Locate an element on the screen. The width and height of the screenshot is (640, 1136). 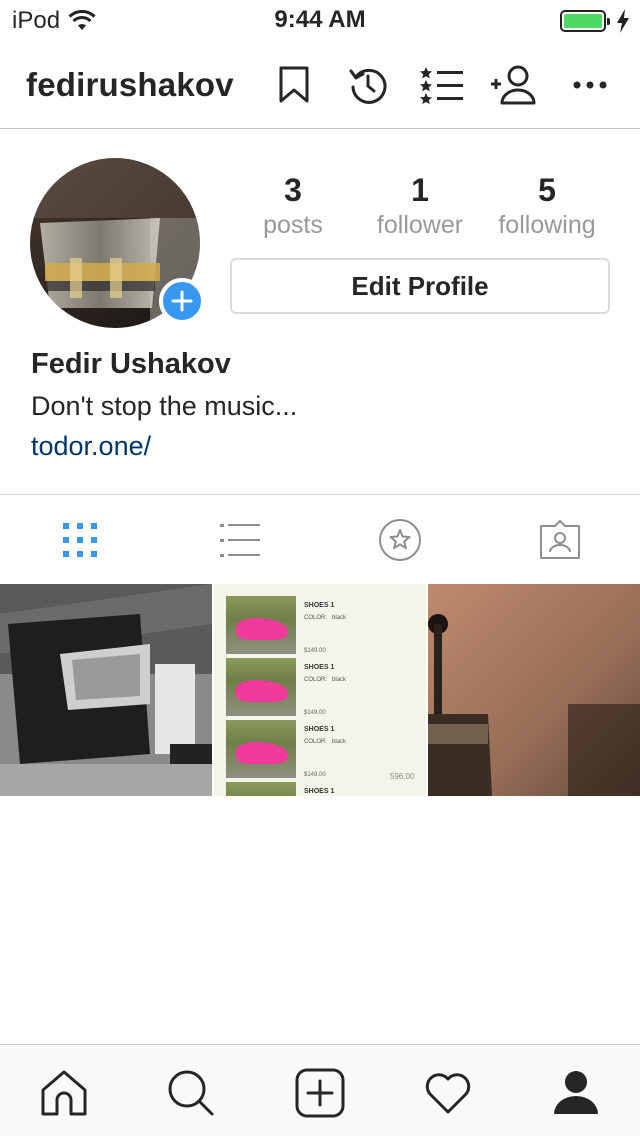
tagged-icon is located at coordinates (560, 539).